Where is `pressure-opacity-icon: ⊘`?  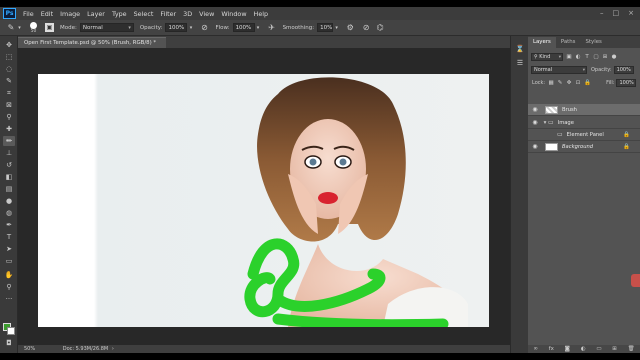 pressure-opacity-icon: ⊘ is located at coordinates (204, 28).